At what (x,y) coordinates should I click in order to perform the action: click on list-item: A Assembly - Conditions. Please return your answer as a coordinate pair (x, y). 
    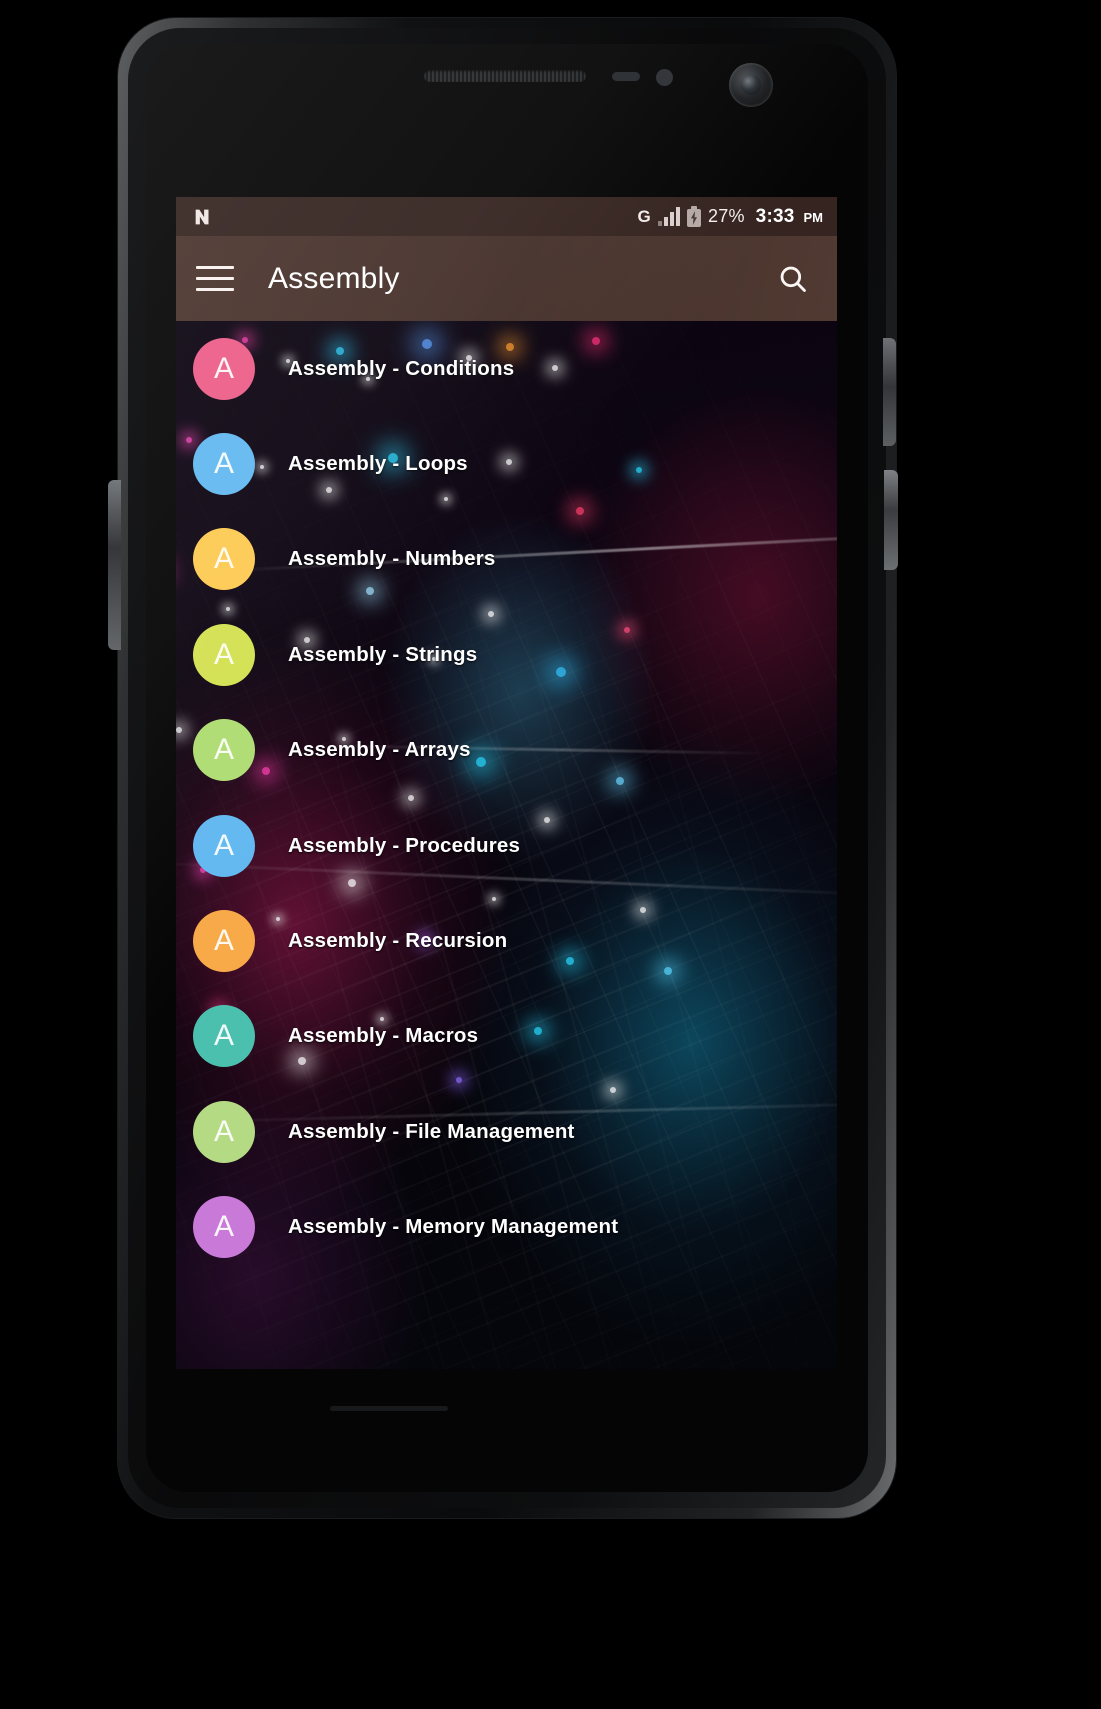
    Looking at the image, I should click on (506, 368).